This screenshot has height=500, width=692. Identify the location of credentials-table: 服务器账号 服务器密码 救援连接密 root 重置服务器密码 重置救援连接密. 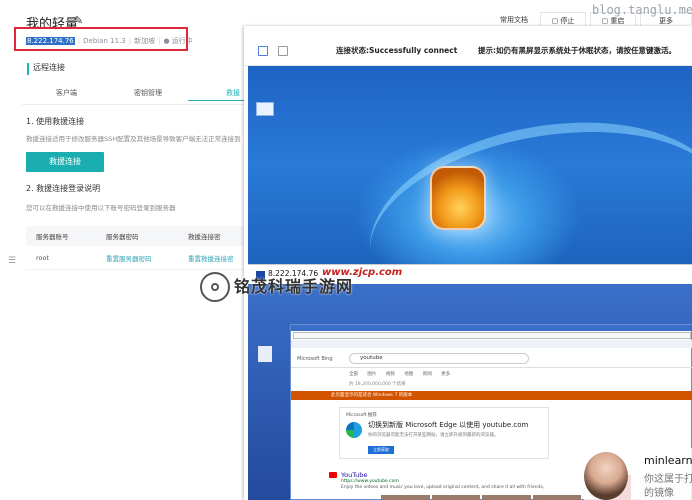
(135, 248).